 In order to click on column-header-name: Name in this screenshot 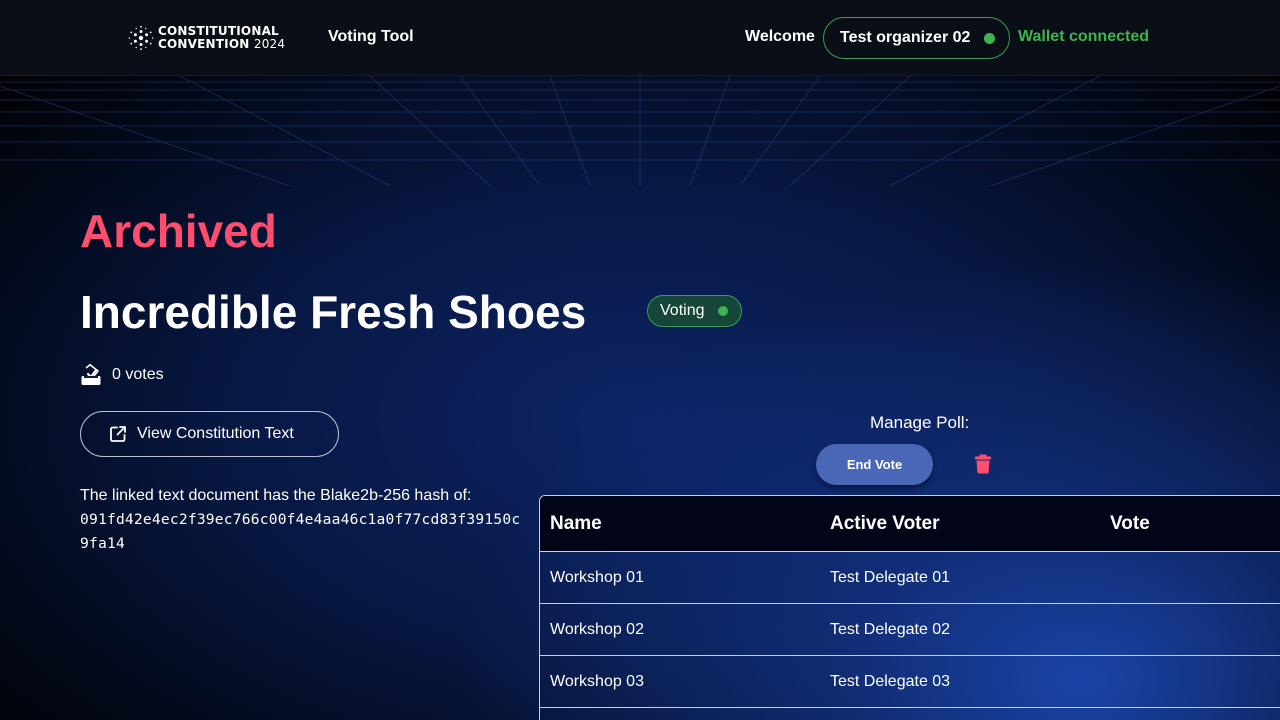, I will do `click(576, 523)`.